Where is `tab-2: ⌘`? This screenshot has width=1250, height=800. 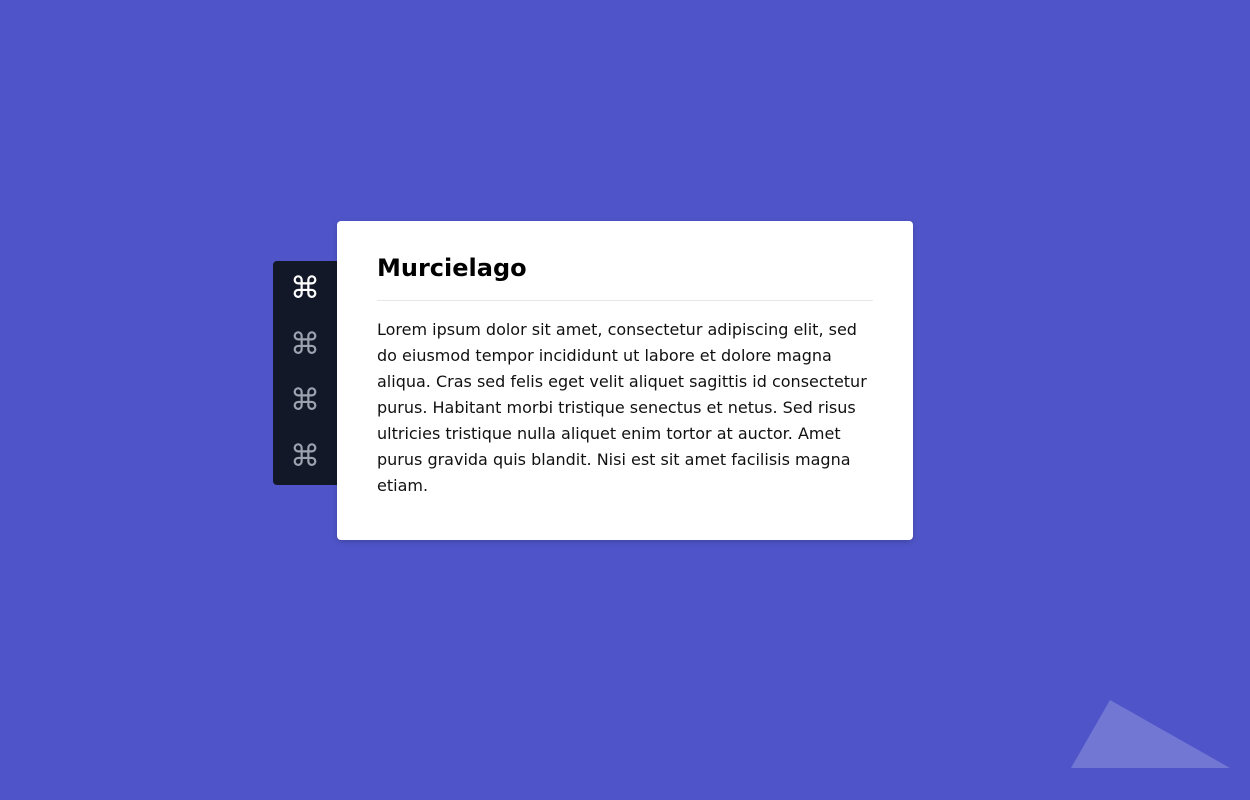
tab-2: ⌘ is located at coordinates (305, 345).